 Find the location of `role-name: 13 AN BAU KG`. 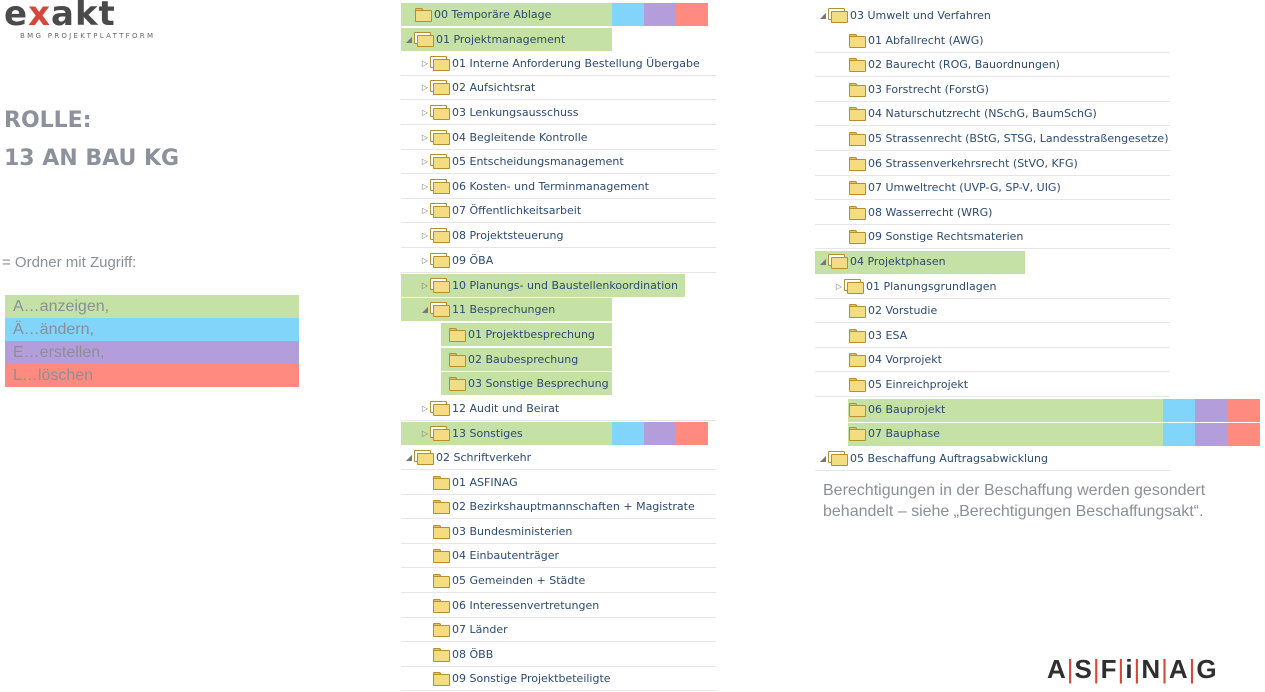

role-name: 13 AN BAU KG is located at coordinates (92, 158).